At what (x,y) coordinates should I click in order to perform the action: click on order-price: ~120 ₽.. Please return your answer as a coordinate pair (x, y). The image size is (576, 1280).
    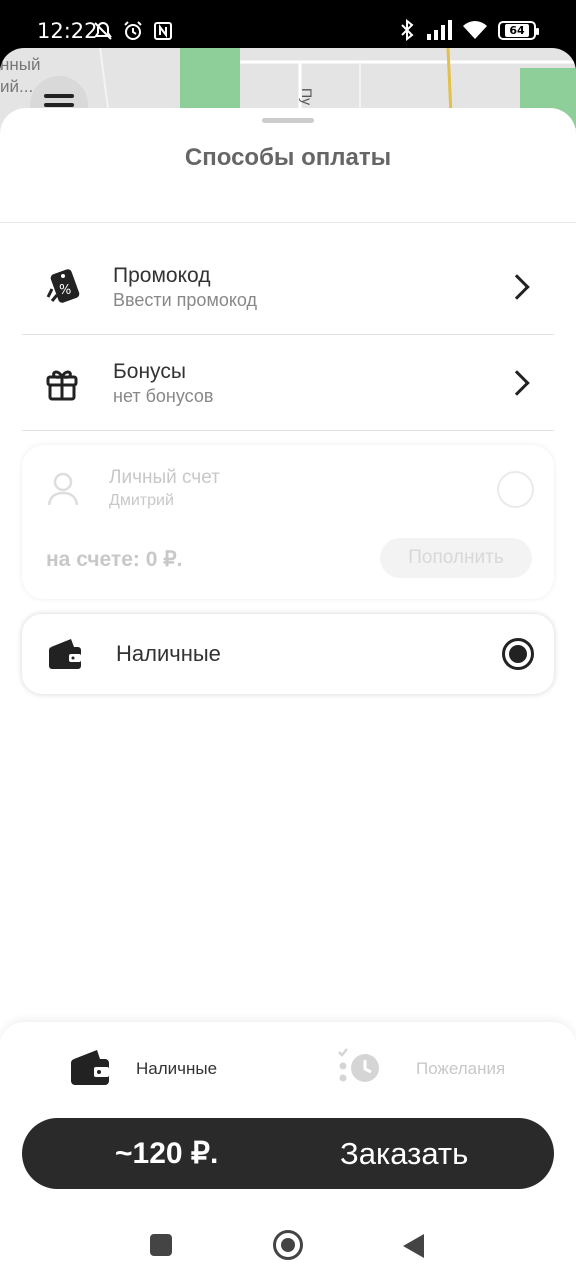
    Looking at the image, I should click on (167, 1153).